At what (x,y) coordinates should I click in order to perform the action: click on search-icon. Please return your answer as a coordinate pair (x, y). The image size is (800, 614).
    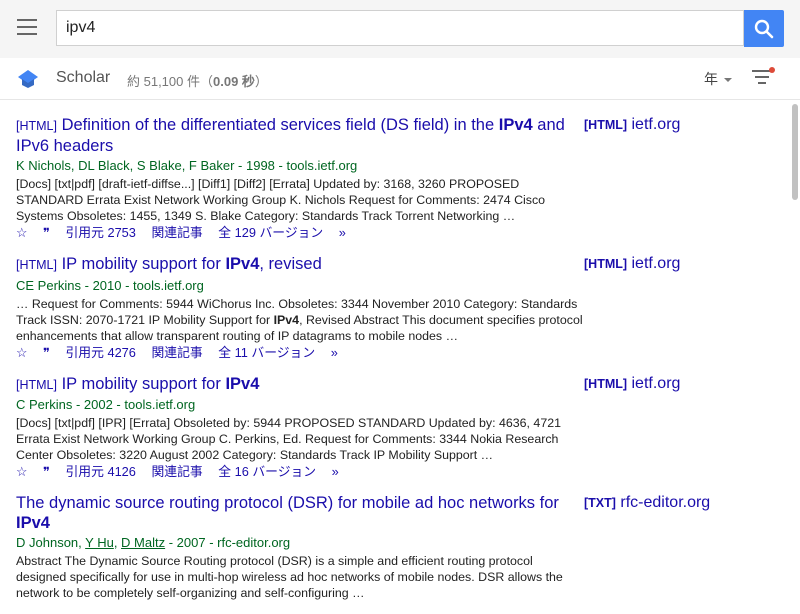
    Looking at the image, I should click on (764, 29).